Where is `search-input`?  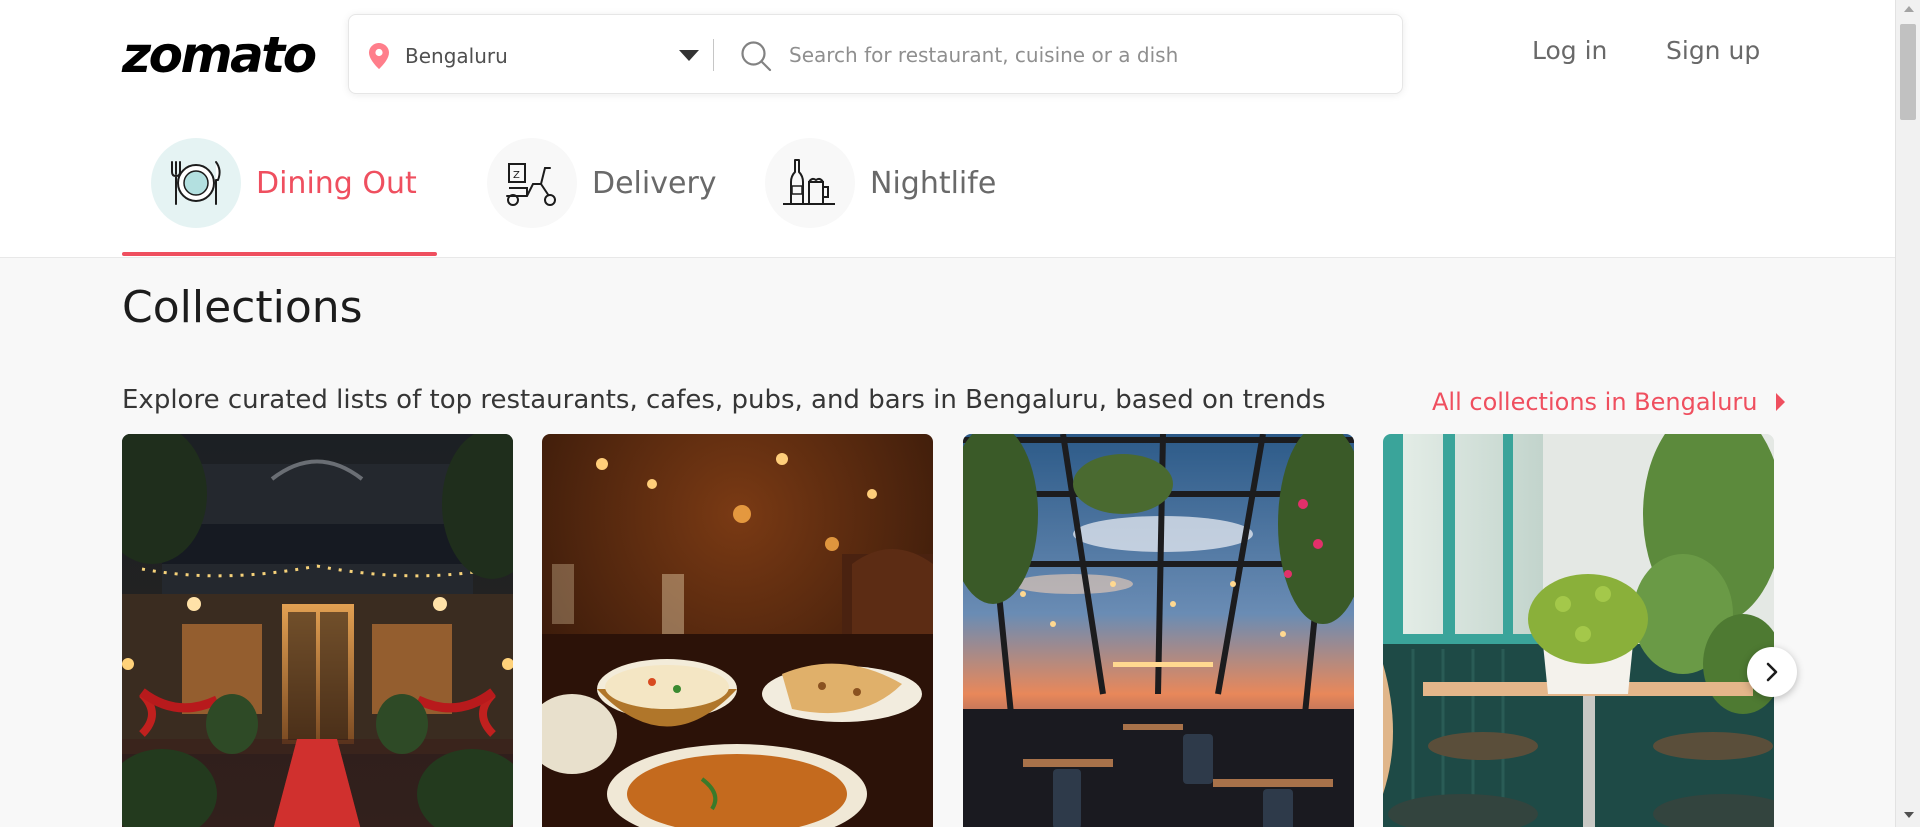
search-input is located at coordinates (1079, 55).